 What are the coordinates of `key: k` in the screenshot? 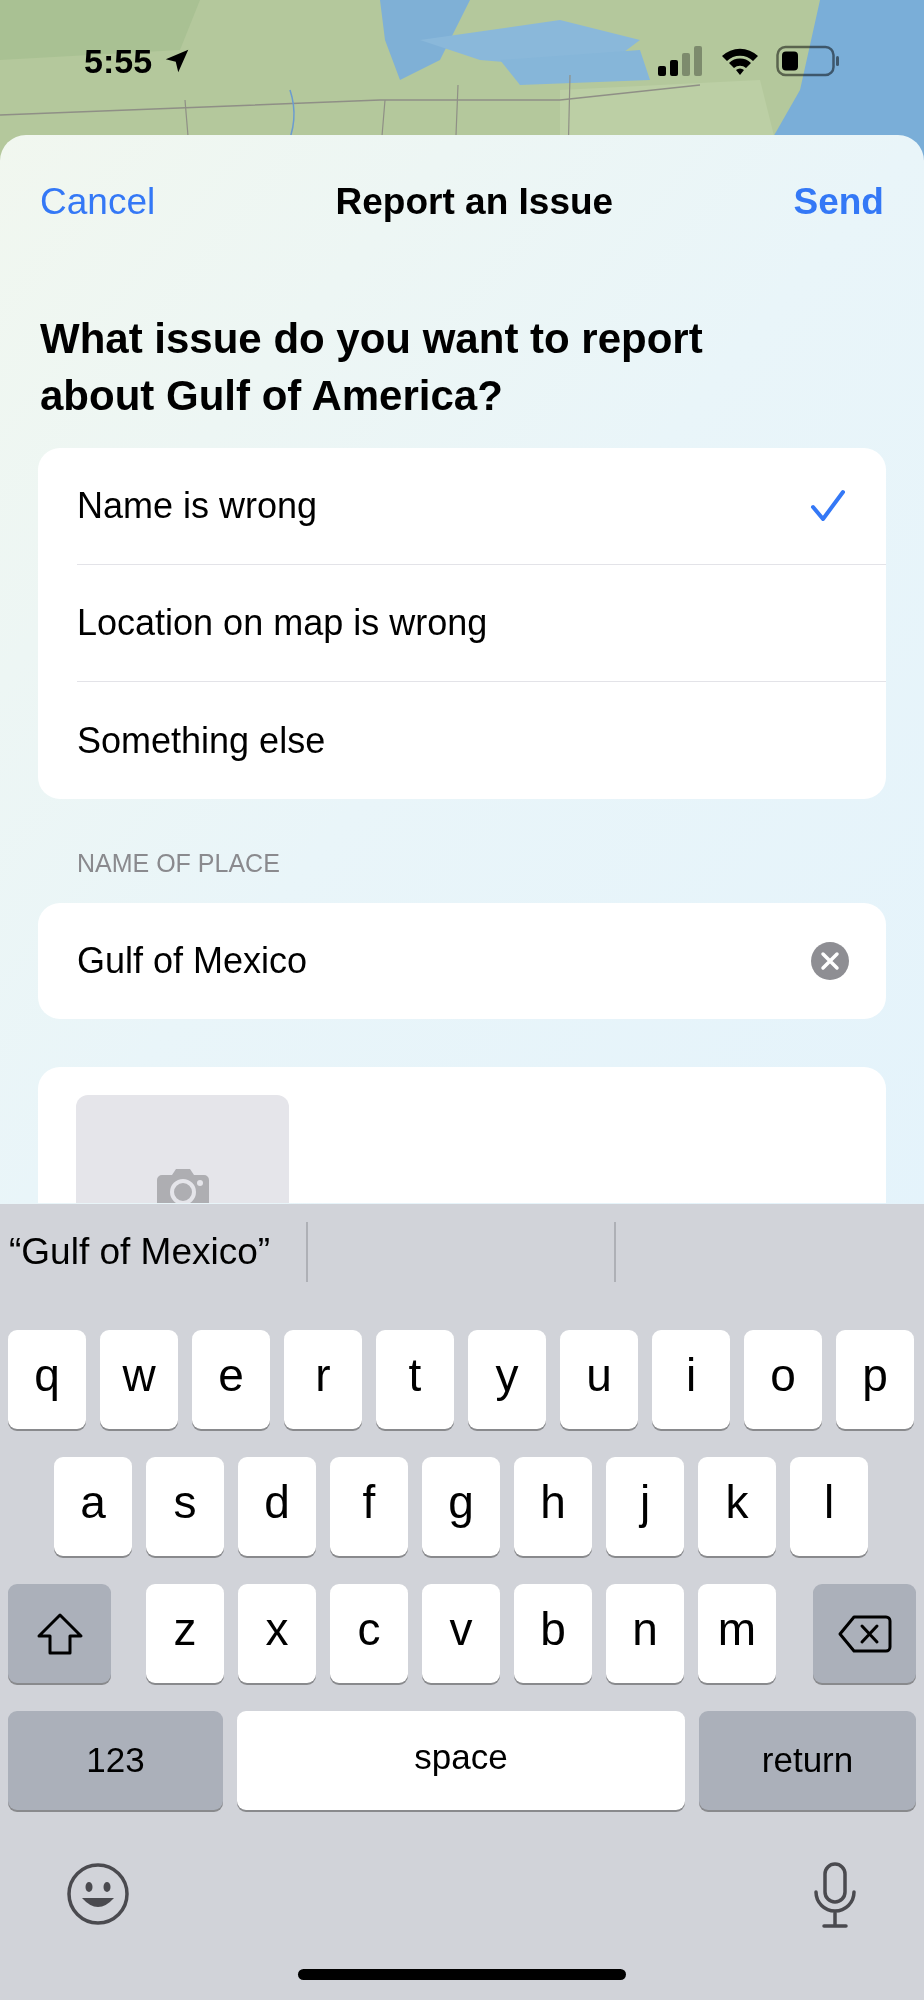 It's located at (737, 1506).